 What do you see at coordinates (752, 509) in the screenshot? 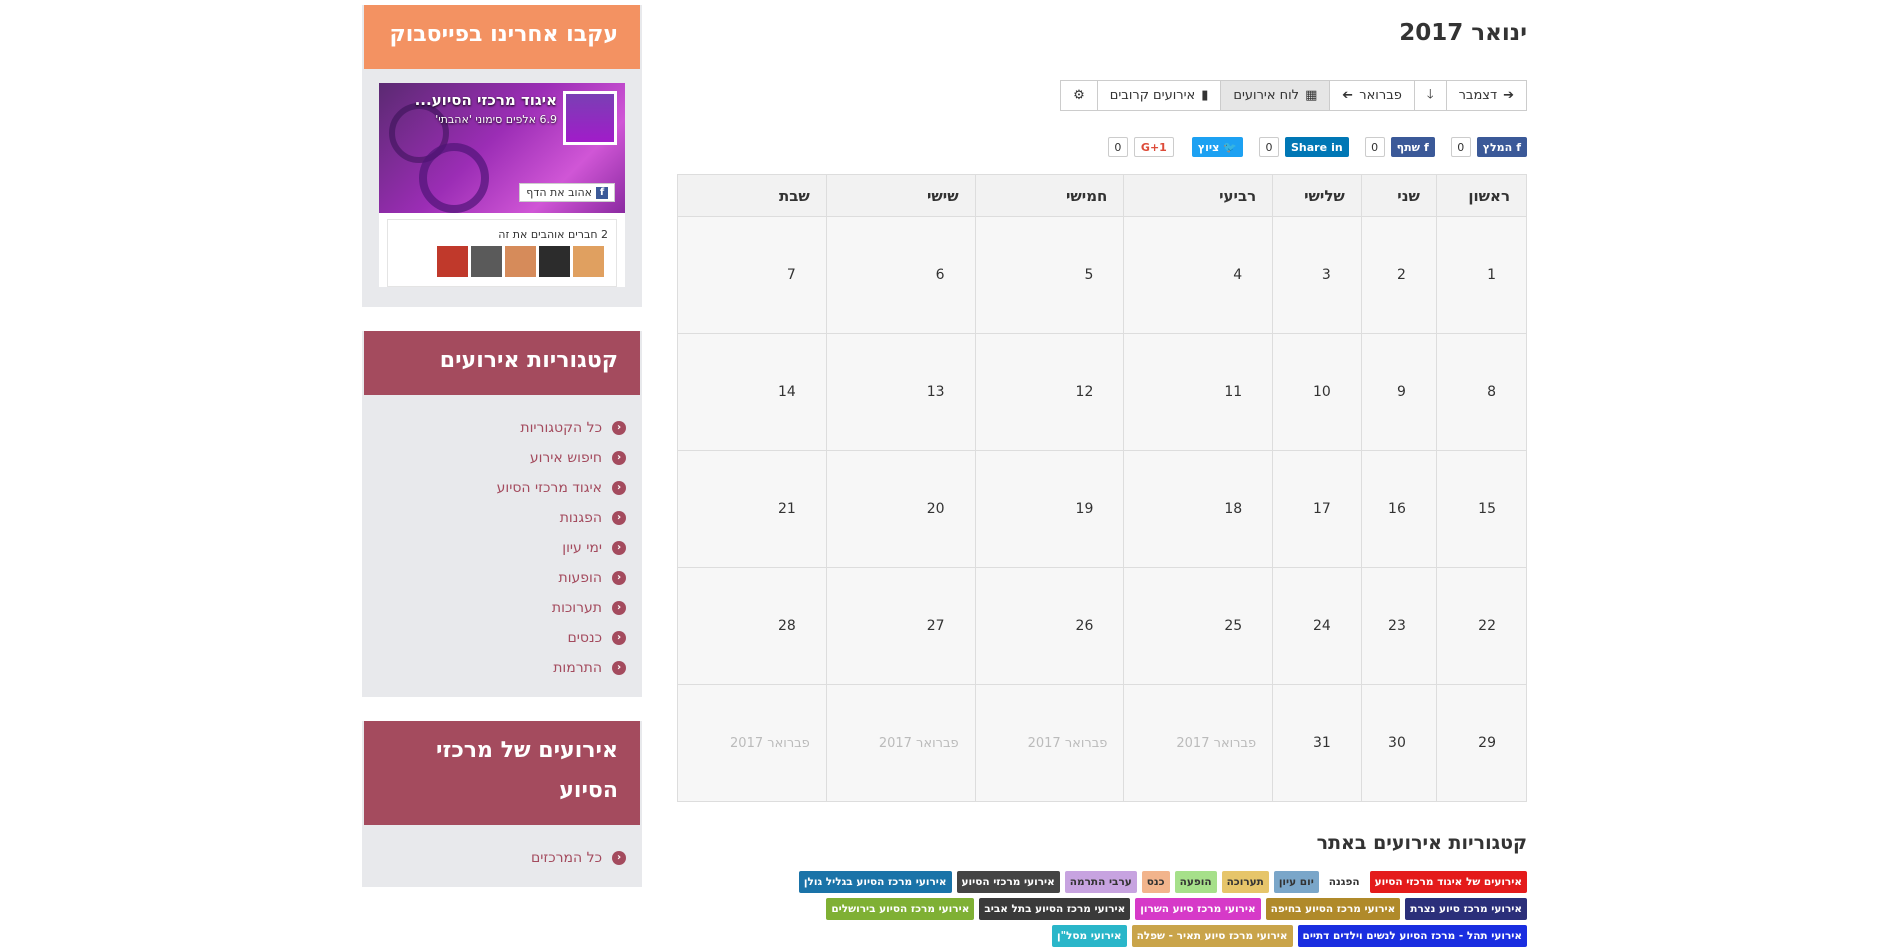
I see `calendar-day: 21` at bounding box center [752, 509].